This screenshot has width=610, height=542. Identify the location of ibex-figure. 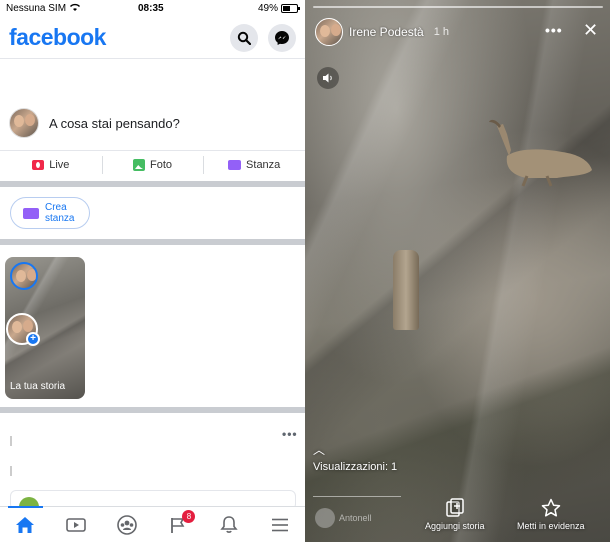
(540, 153).